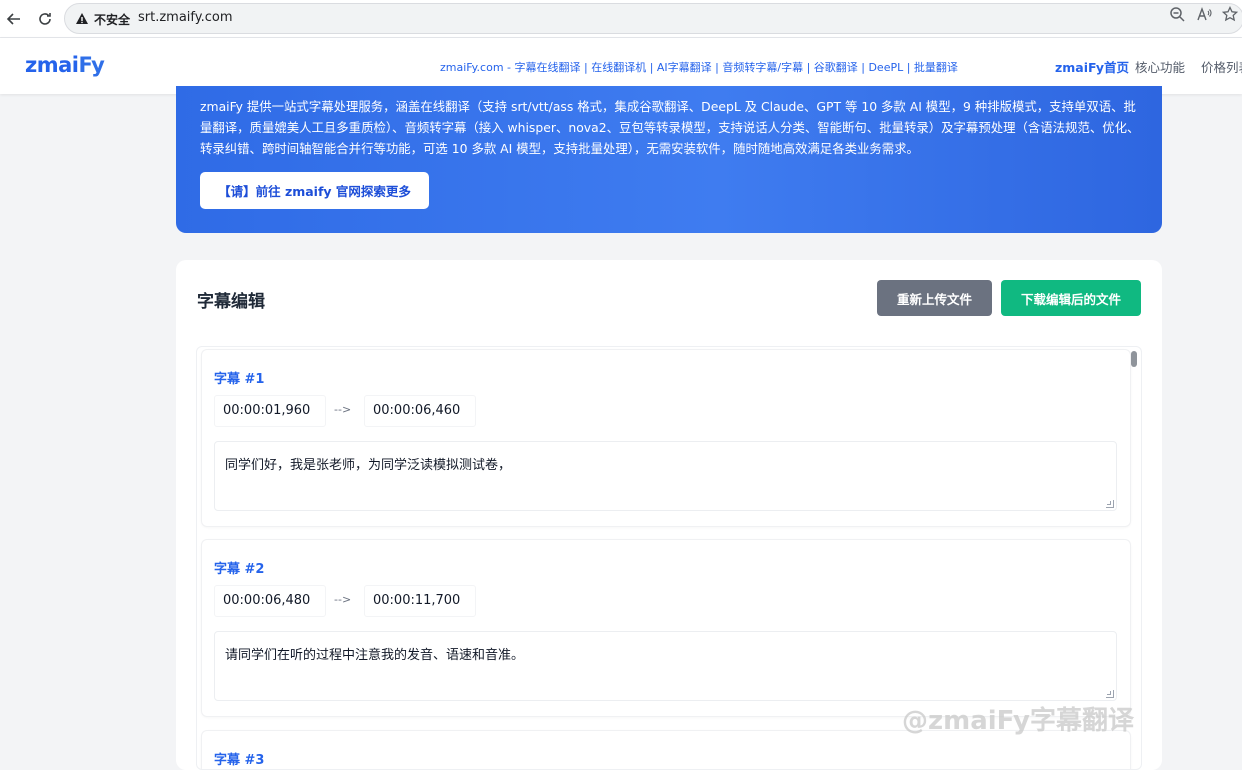  I want to click on address-bar: 不安全 srt.zmaify.com, so click(653, 18).